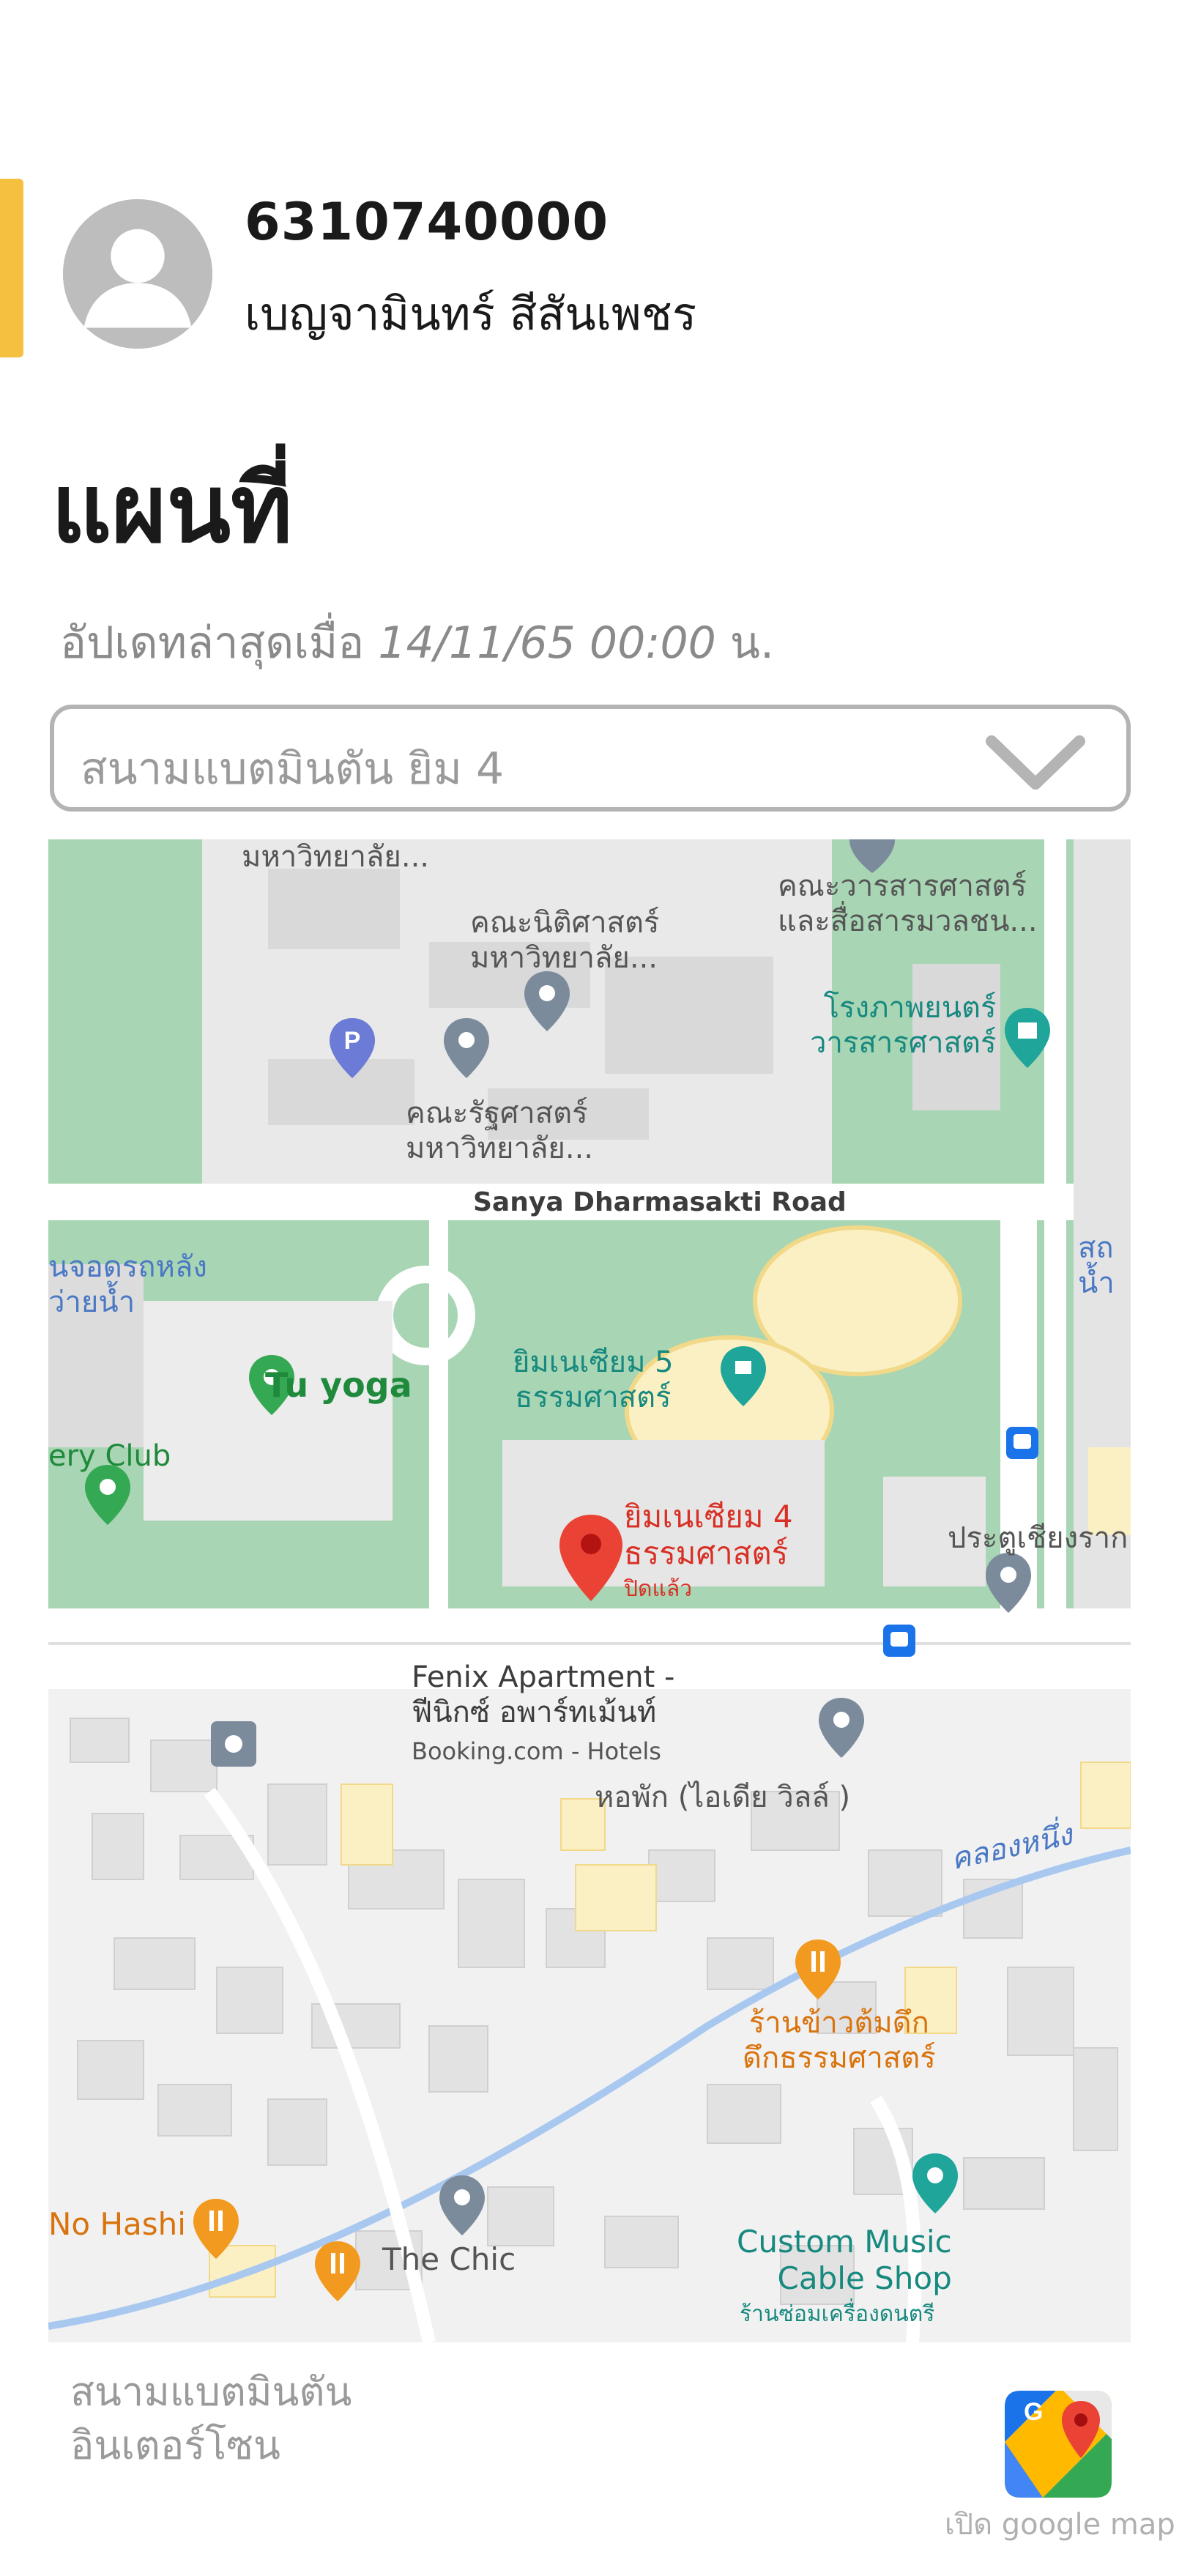 The image size is (1190, 2576). I want to click on student-name: เบญจามินทร์ สีสันเพชร, so click(471, 314).